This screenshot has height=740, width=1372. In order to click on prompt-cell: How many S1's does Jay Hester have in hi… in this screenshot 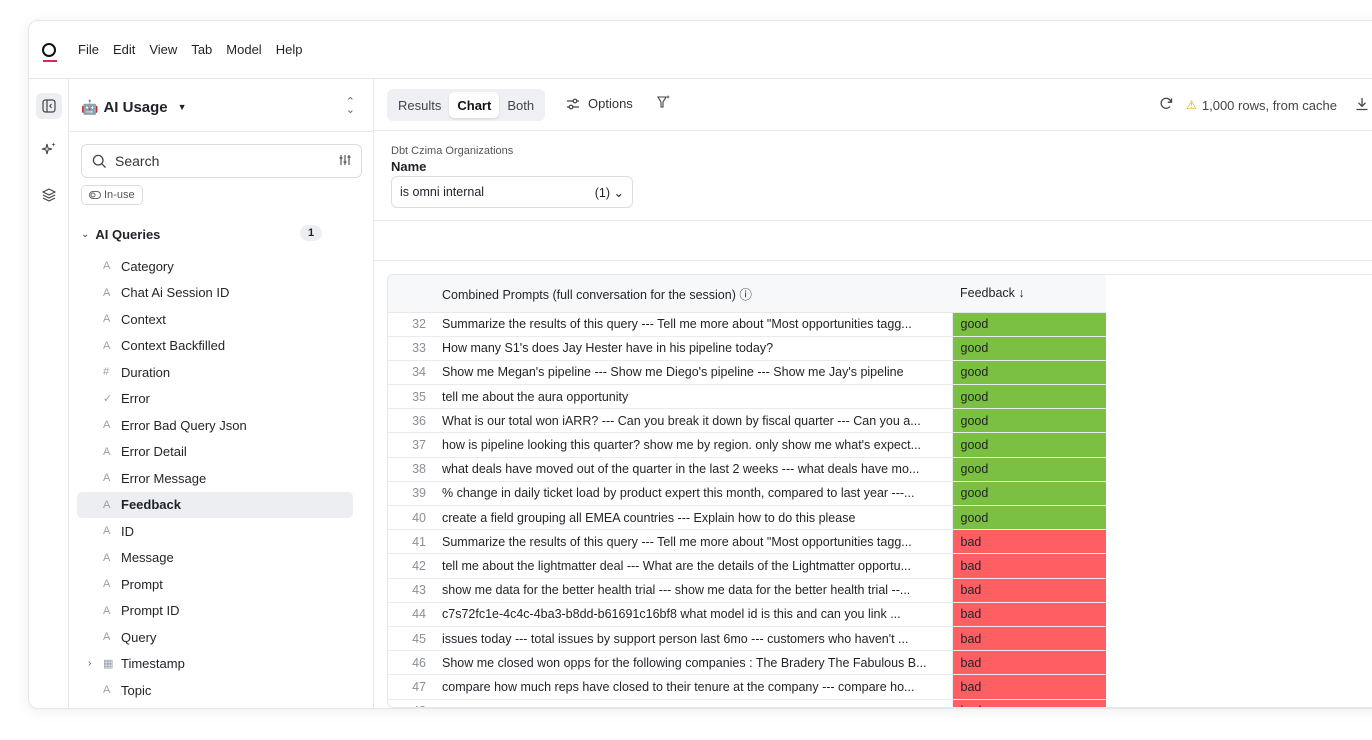, I will do `click(693, 348)`.